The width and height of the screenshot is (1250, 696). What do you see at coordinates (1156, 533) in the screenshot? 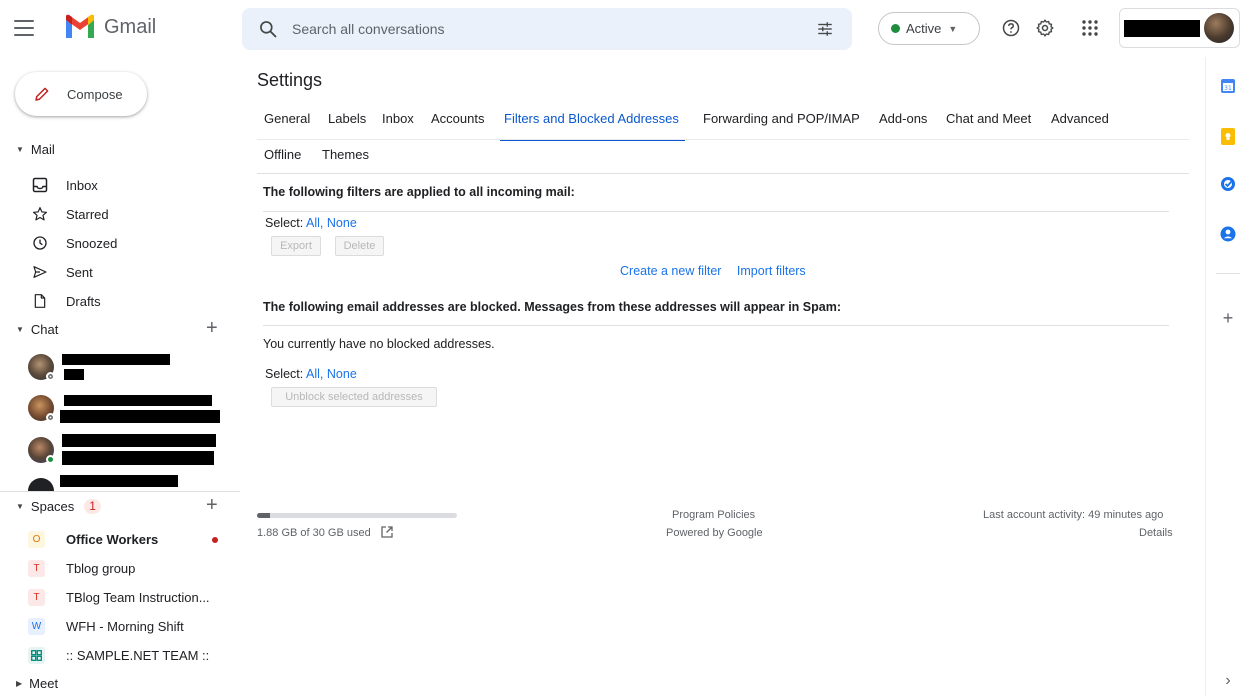
I see `details-link: Details` at bounding box center [1156, 533].